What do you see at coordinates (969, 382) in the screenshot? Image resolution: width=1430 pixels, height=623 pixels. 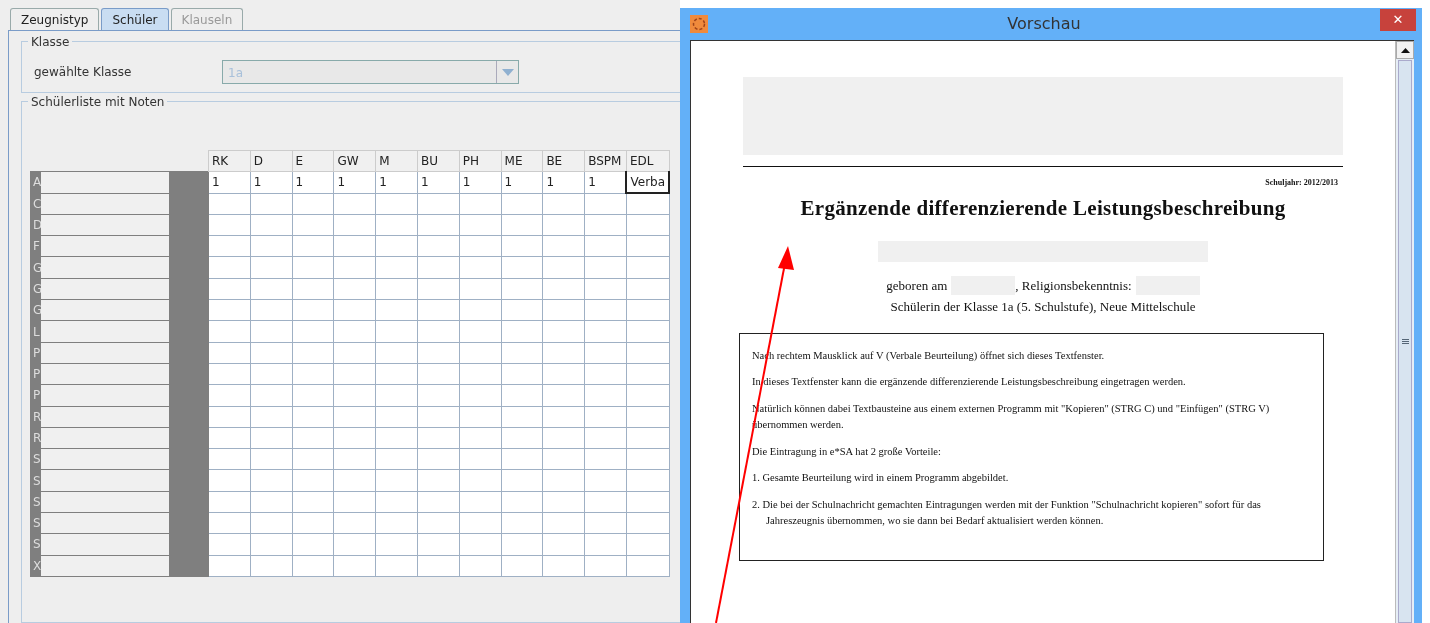 I see `paragraph: In dieses Textfenster kann die ergänzende differenzierende Leistungsbeschreibung eingetragen werden.` at bounding box center [969, 382].